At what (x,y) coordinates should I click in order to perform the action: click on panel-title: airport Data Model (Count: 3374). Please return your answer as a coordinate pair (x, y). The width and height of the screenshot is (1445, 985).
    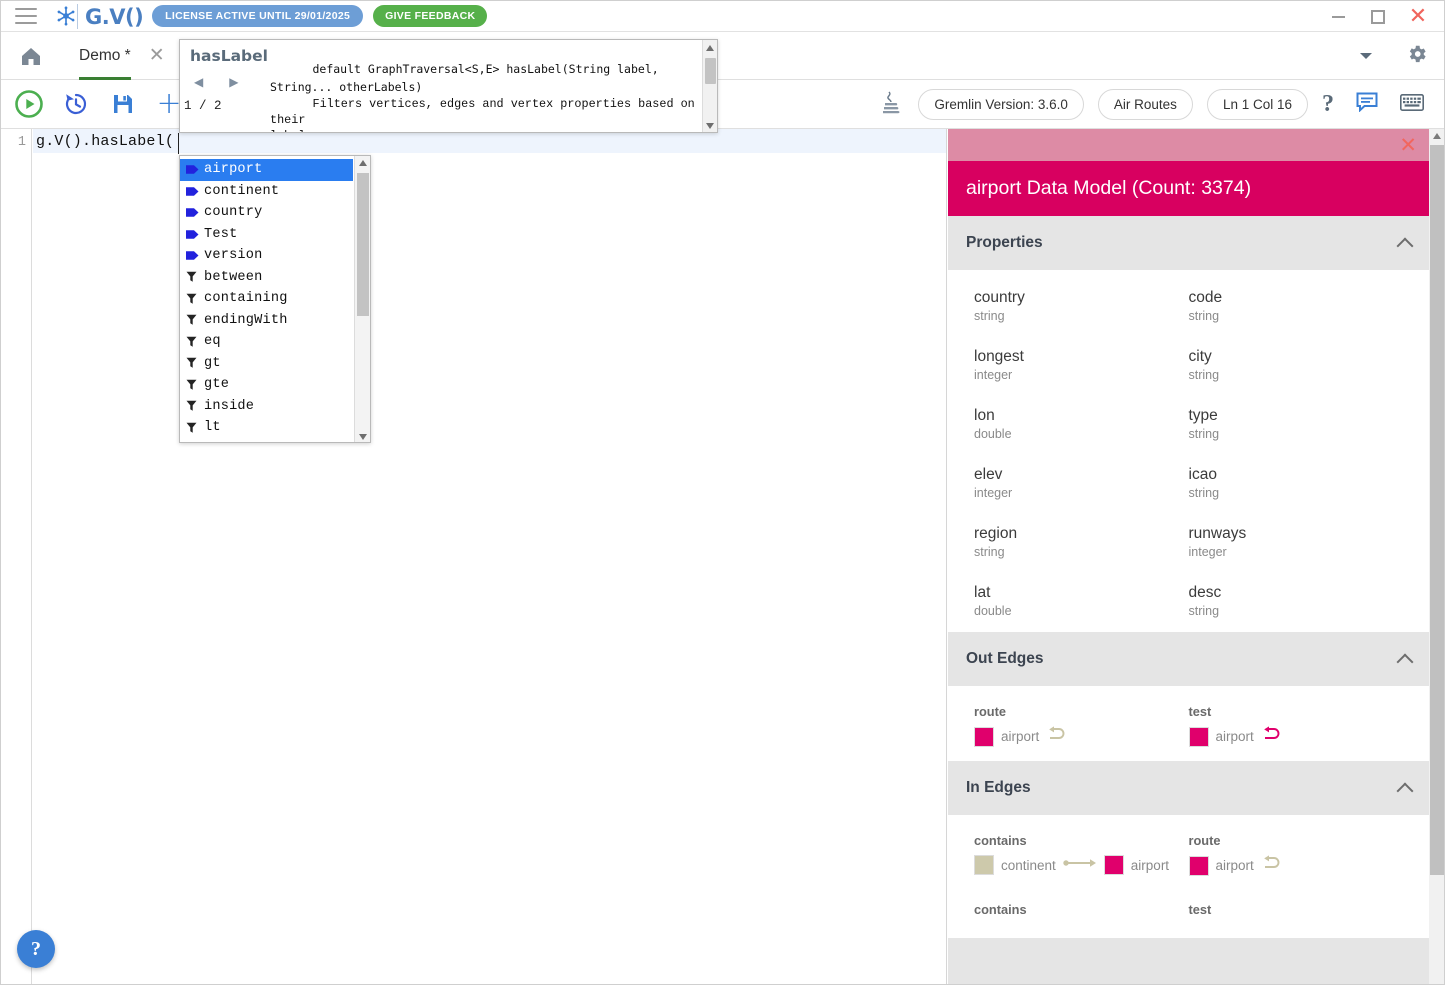
    Looking at the image, I should click on (1188, 188).